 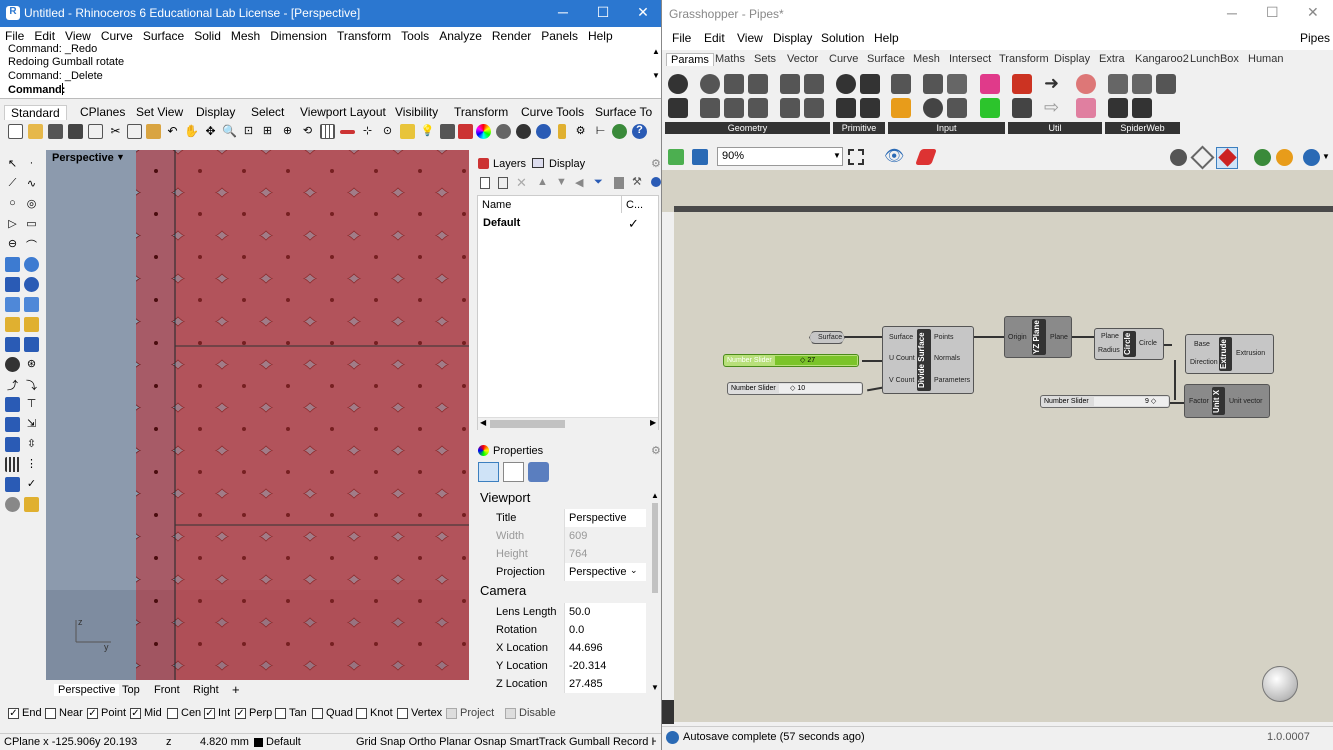 What do you see at coordinates (206, 690) in the screenshot?
I see `viewport-tab-right: Right` at bounding box center [206, 690].